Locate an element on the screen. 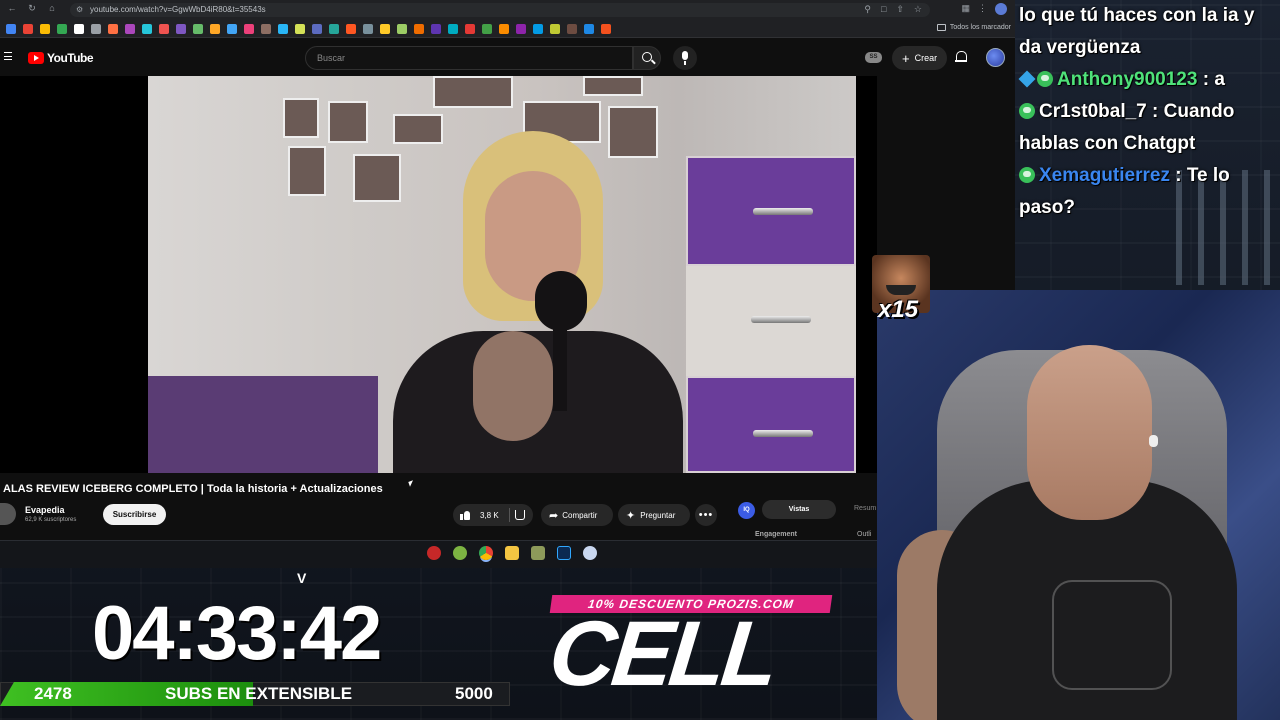 This screenshot has width=1280, height=720. share-icon: ⇧ is located at coordinates (900, 9).